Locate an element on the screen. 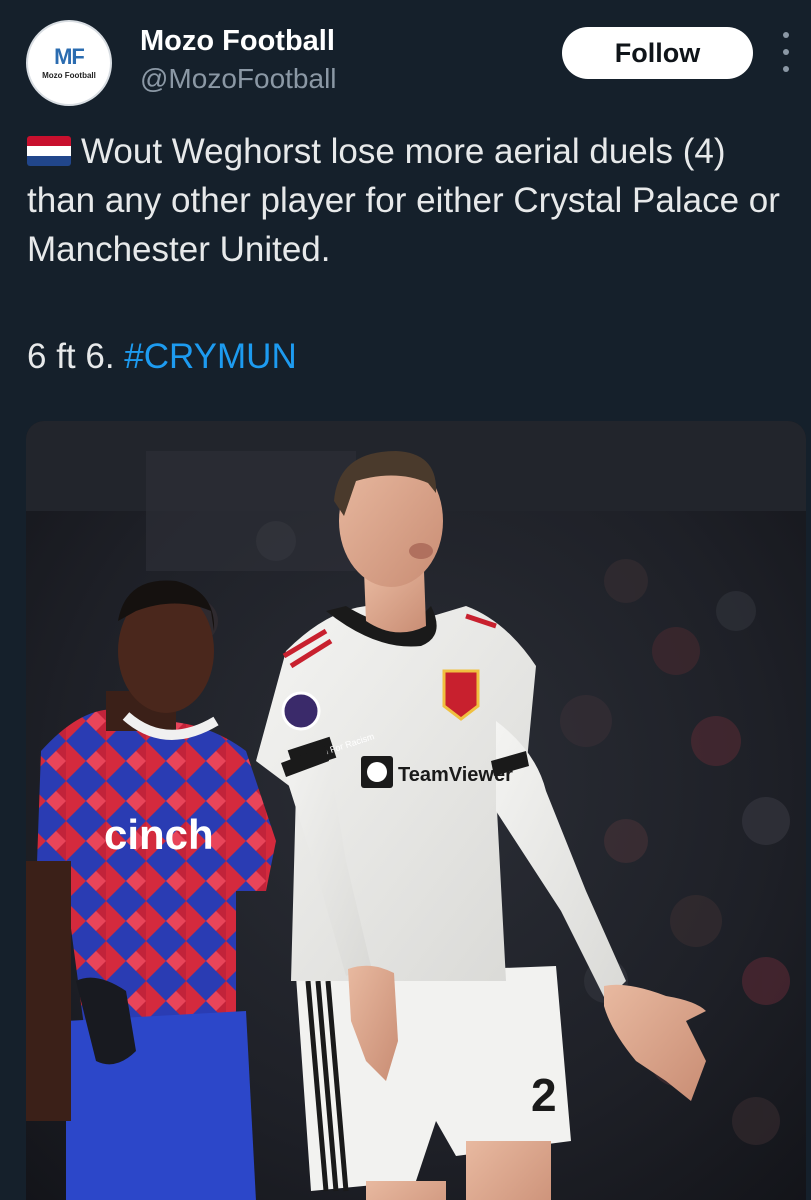  follow-button: Follow is located at coordinates (657, 53).